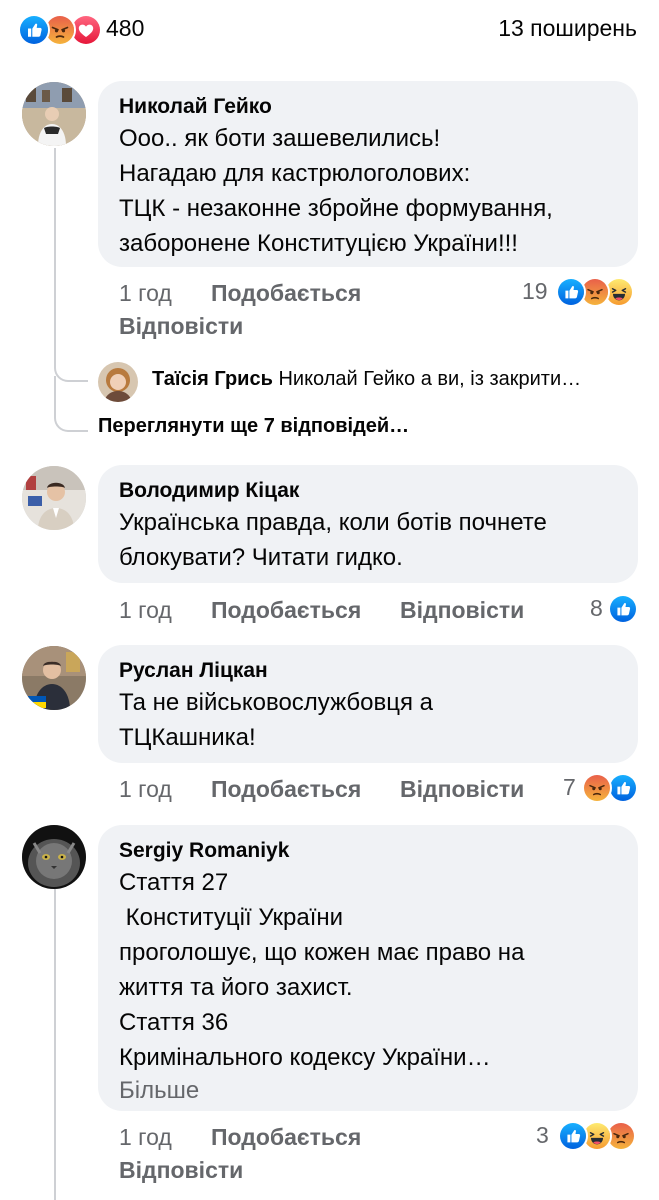 The height and width of the screenshot is (1200, 659). Describe the element at coordinates (276, 720) in the screenshot. I see `comment-text: Та не військовослужбовця а ТЦКашника!` at that location.